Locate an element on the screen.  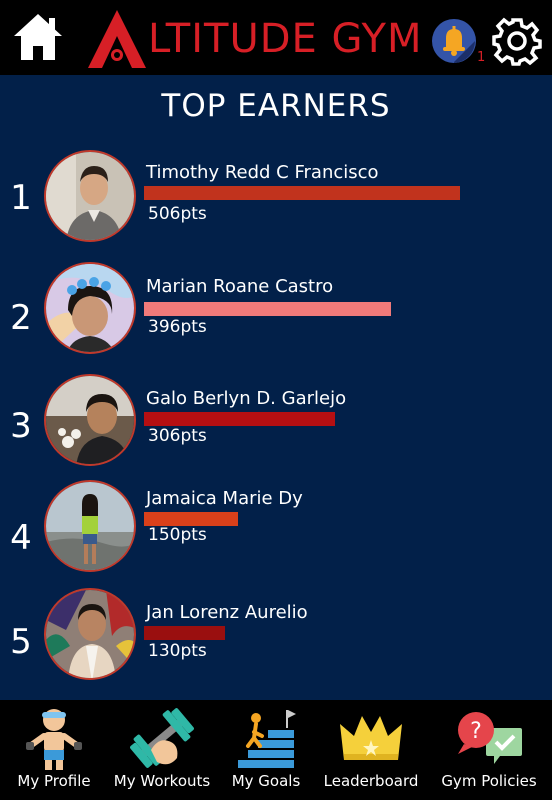
rank-number: 3 is located at coordinates (21, 426).